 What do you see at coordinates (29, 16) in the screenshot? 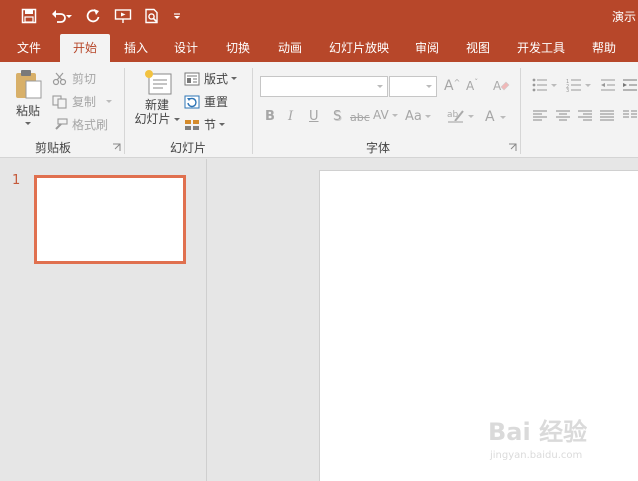
I see `save-icon` at bounding box center [29, 16].